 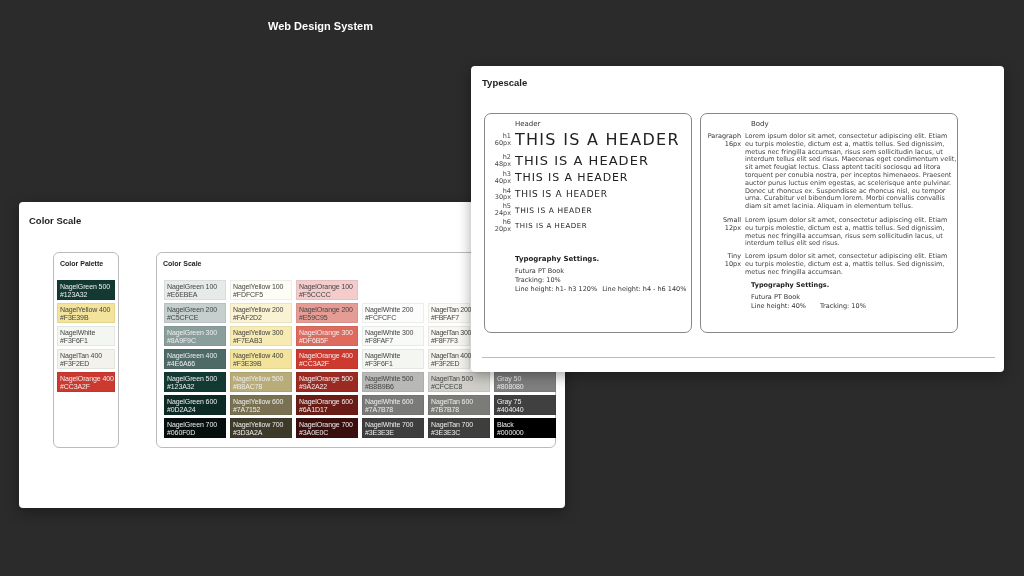 I want to click on artboard-title: Typescale, so click(x=505, y=82).